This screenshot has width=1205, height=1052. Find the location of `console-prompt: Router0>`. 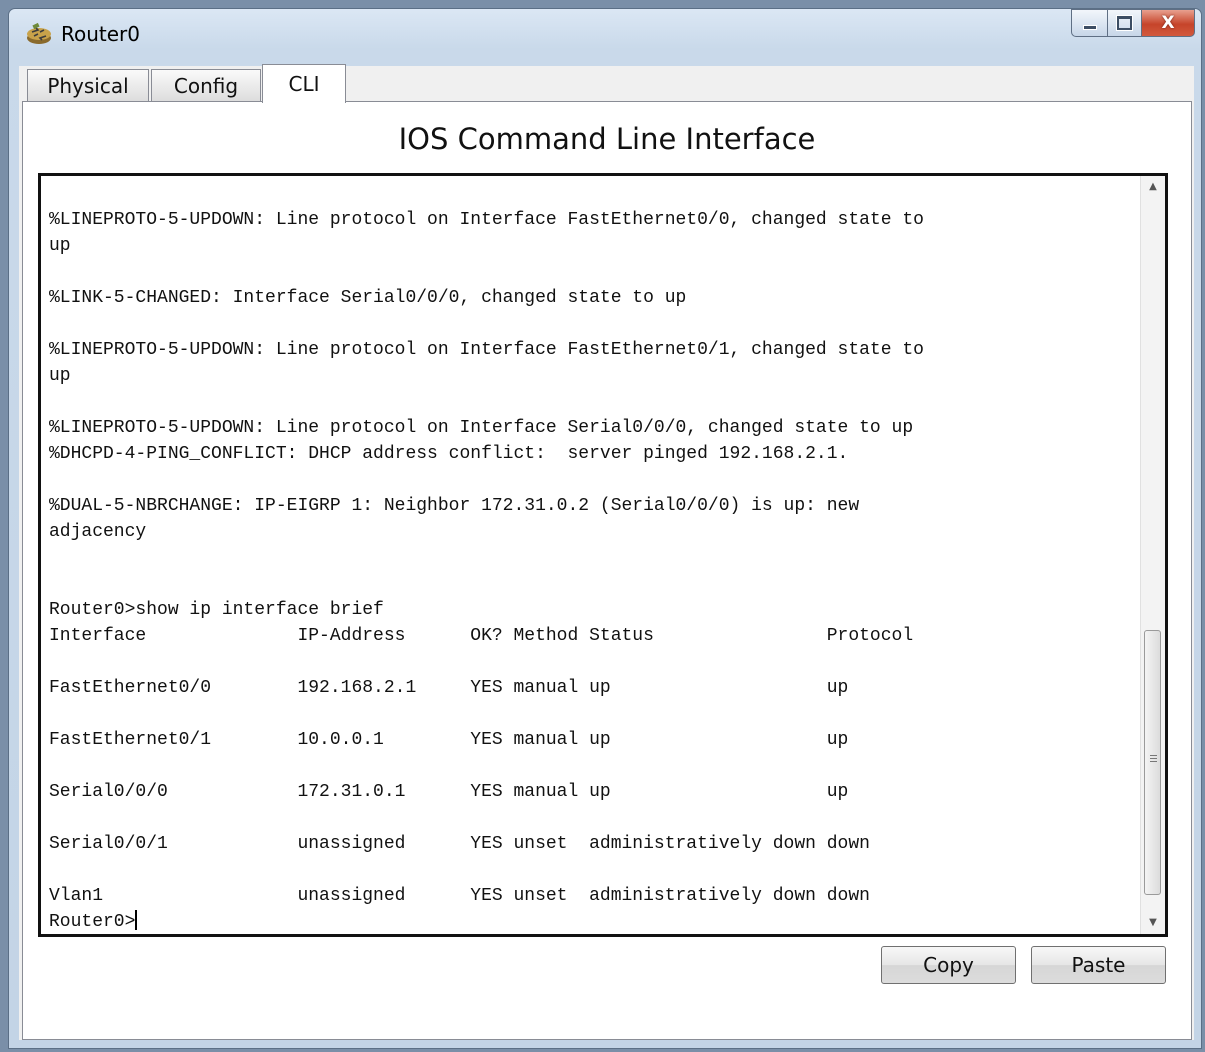

console-prompt: Router0> is located at coordinates (92, 921).